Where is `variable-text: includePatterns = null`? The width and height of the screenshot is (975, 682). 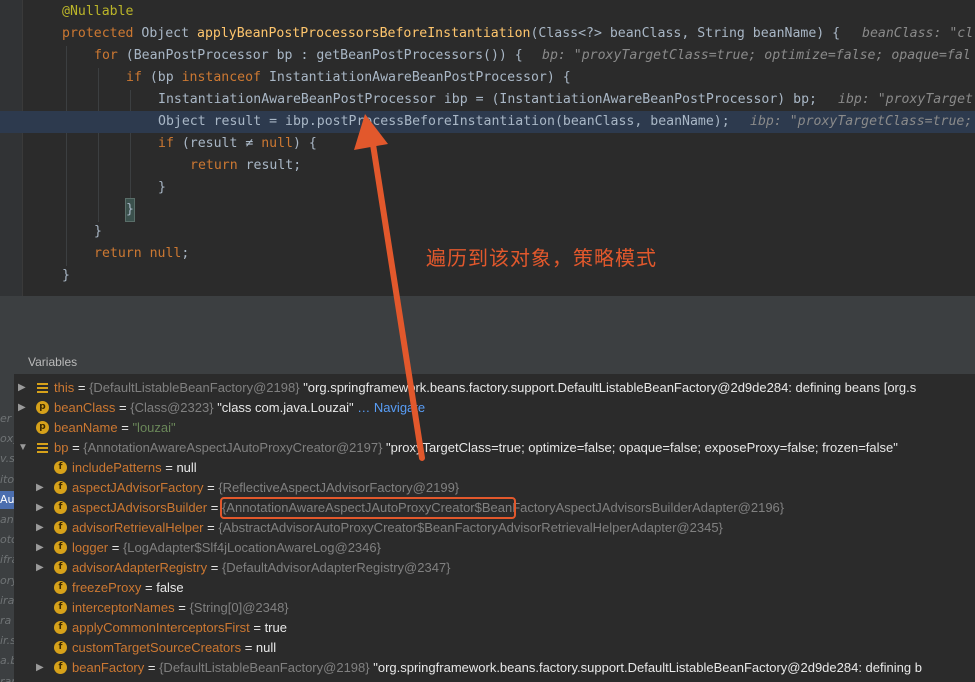 variable-text: includePatterns = null is located at coordinates (134, 468).